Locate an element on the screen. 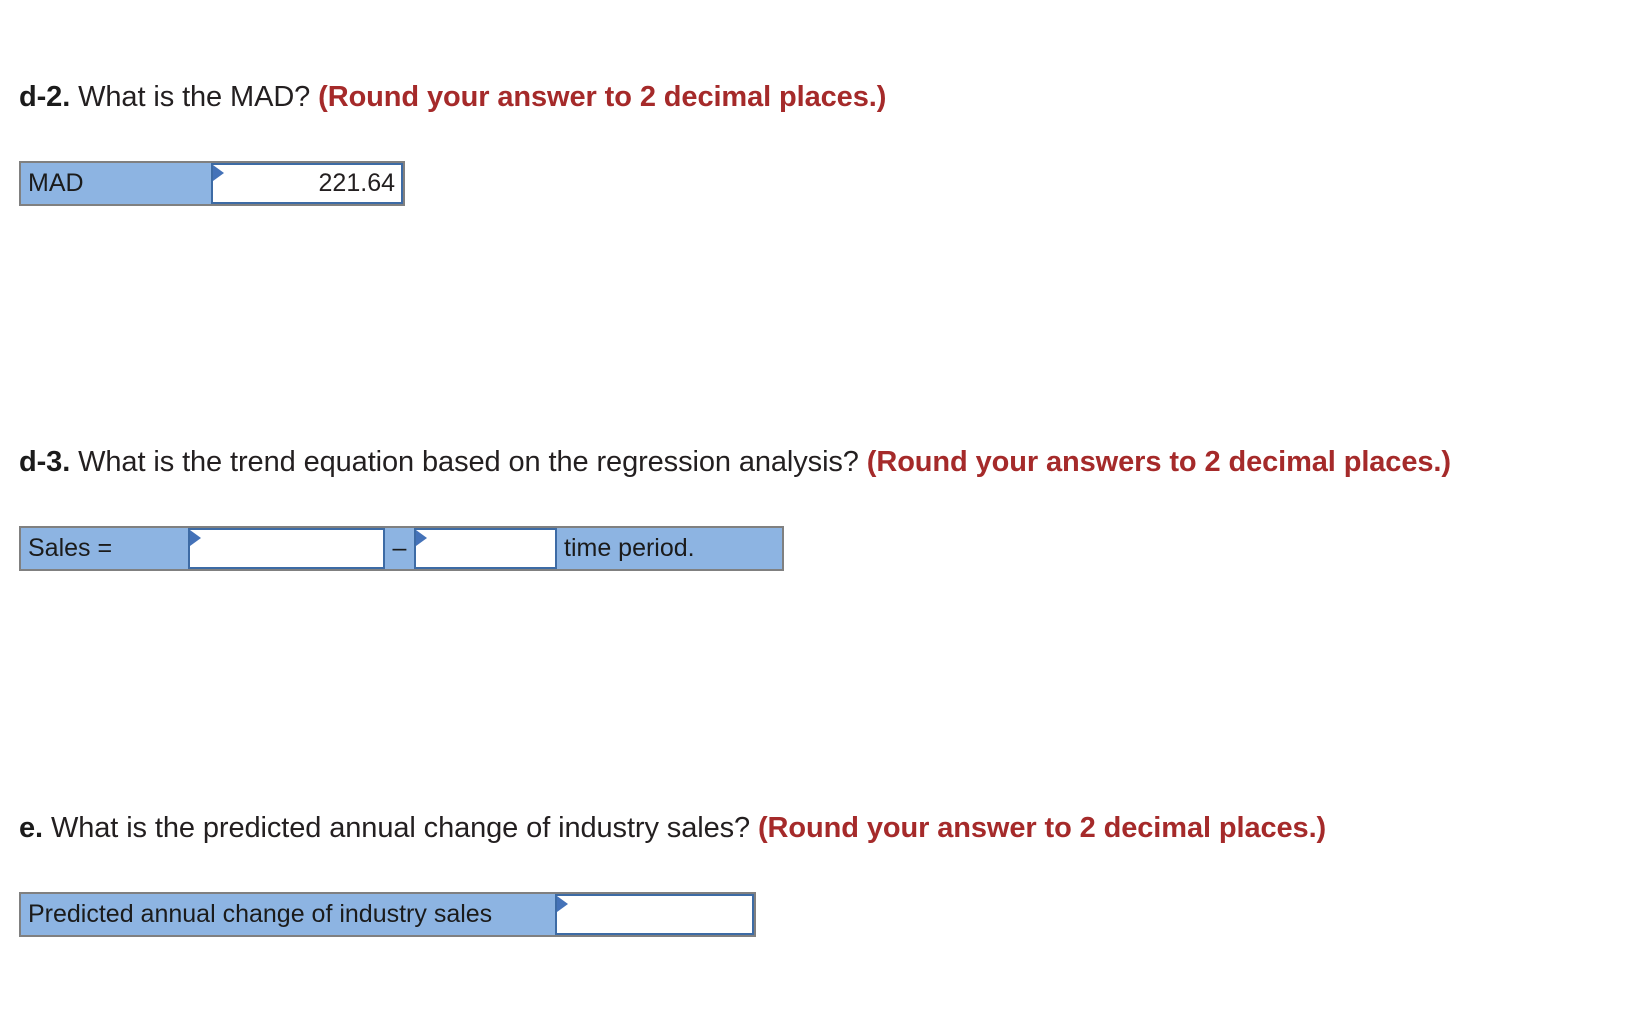 The image size is (1640, 1034). question-d2-rounding-note: (Round your answer to 2 decimal places.) is located at coordinates (602, 97).